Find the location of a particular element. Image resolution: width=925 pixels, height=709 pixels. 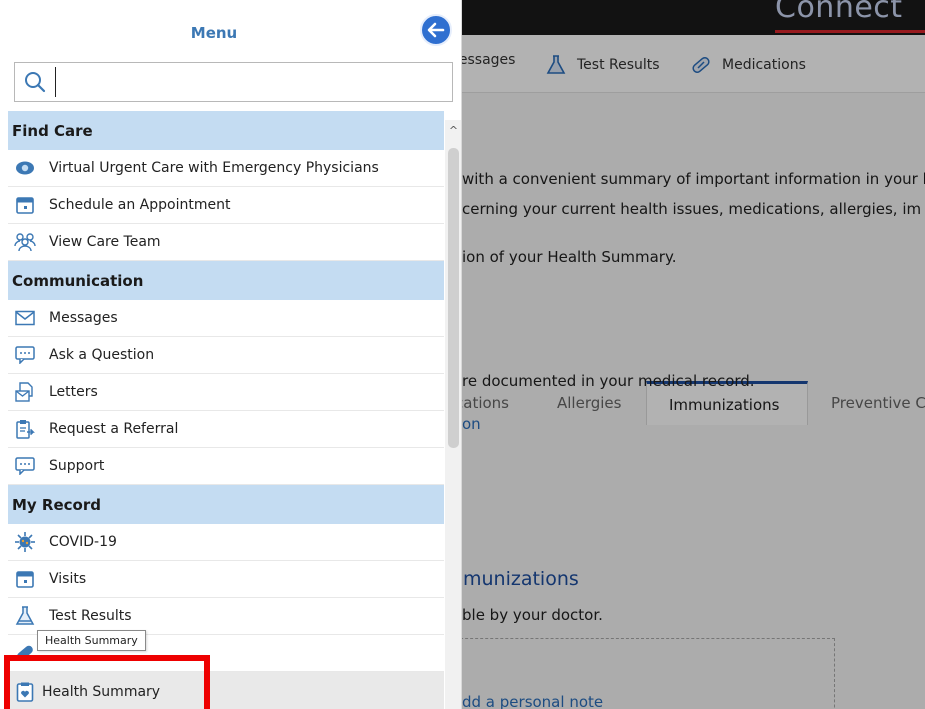

search-box is located at coordinates (233, 82).